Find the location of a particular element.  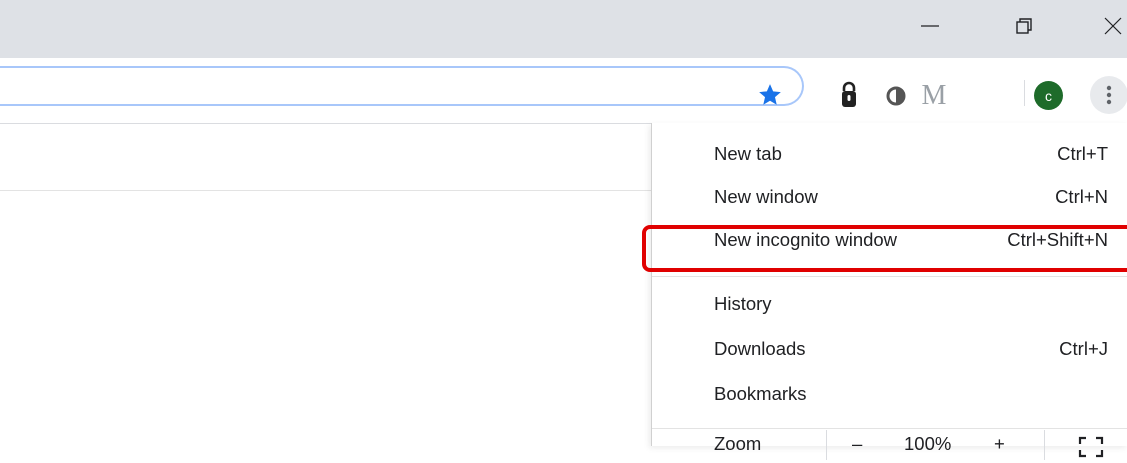

minimize-button is located at coordinates (930, 26).